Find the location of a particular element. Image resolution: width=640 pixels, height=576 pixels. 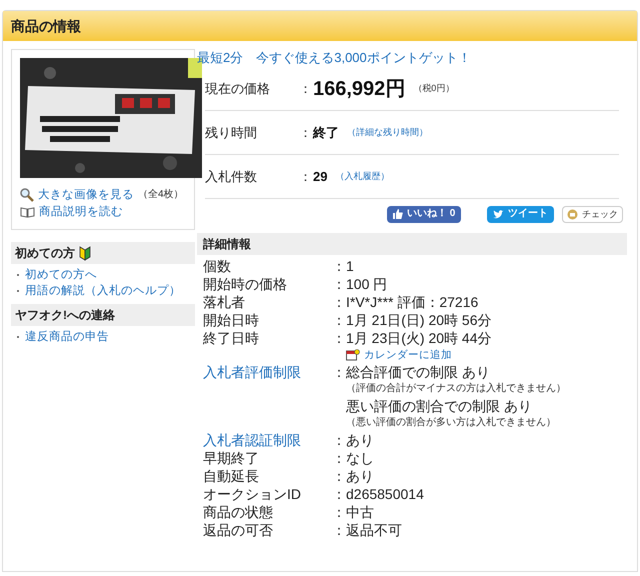

promo-link: 最短2分 今すぐ使える3,000ポイントゲット！ is located at coordinates (412, 58).